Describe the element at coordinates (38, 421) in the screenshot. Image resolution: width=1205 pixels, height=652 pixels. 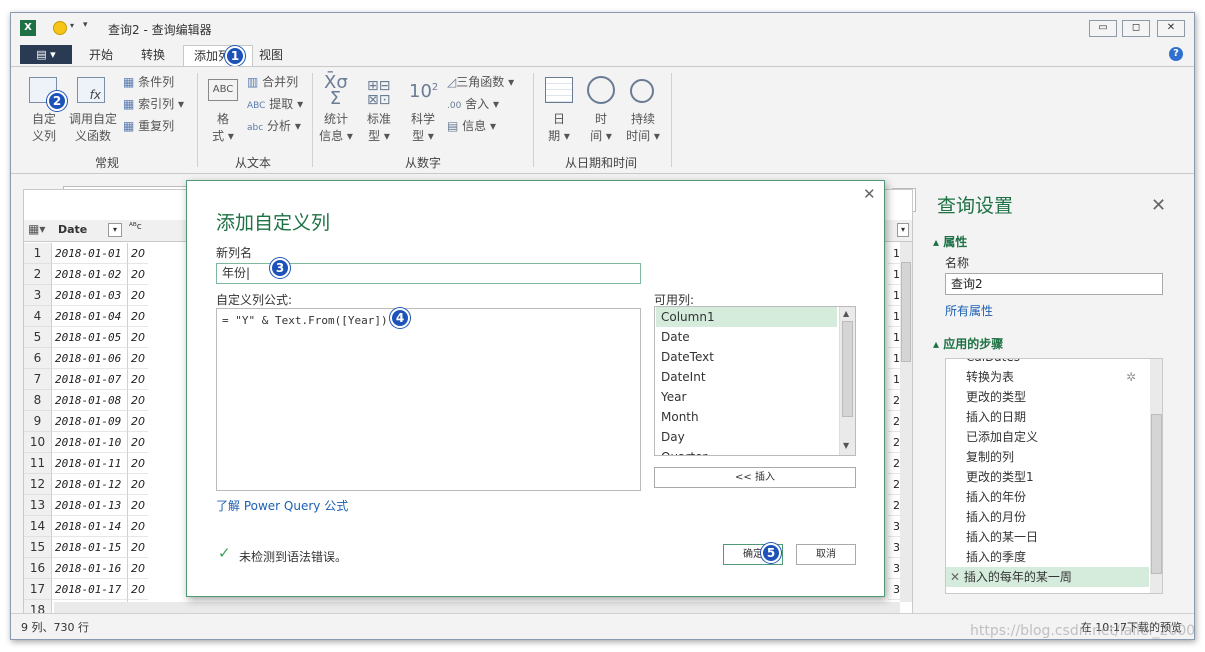
I see `row-number: 9` at that location.